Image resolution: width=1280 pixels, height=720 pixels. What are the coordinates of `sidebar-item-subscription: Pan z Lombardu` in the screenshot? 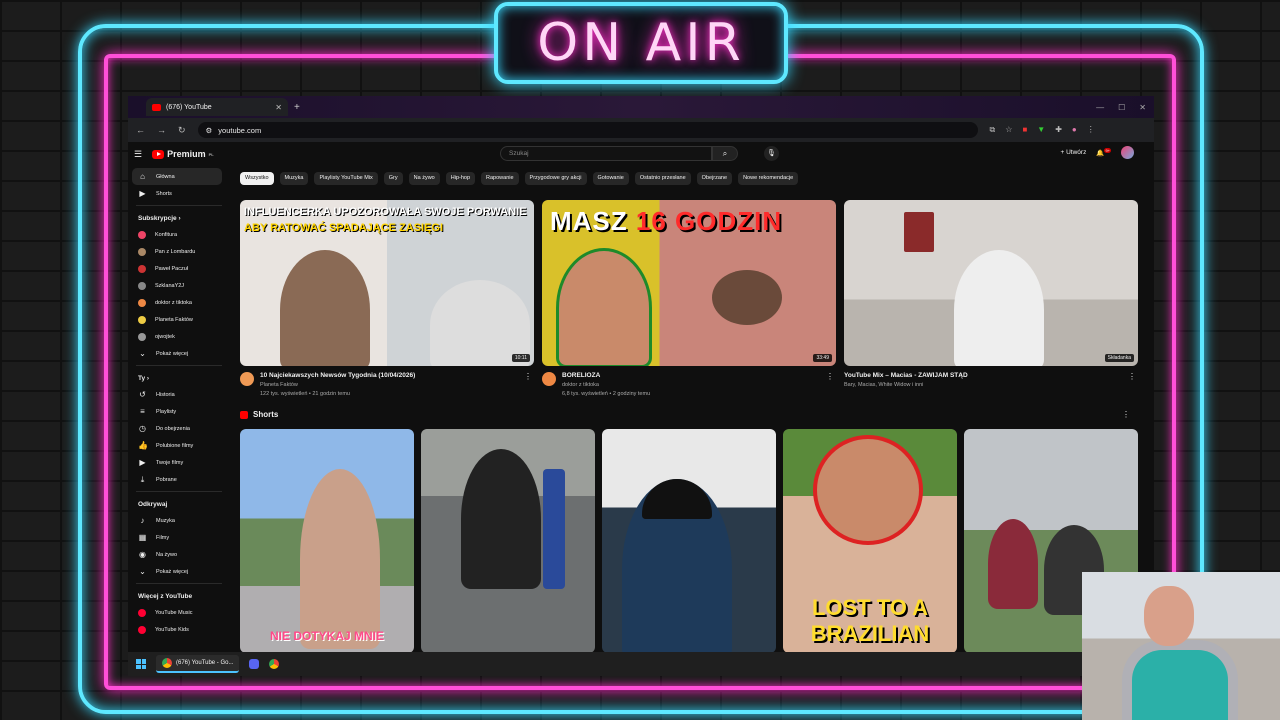 It's located at (177, 251).